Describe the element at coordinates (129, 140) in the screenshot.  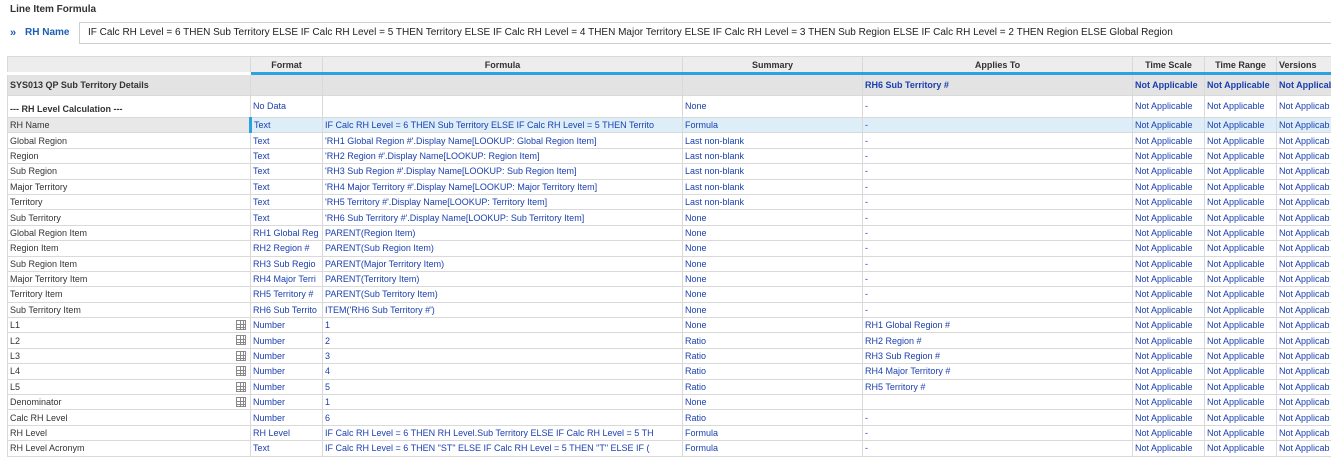
I see `line-item-name: Global Region` at that location.